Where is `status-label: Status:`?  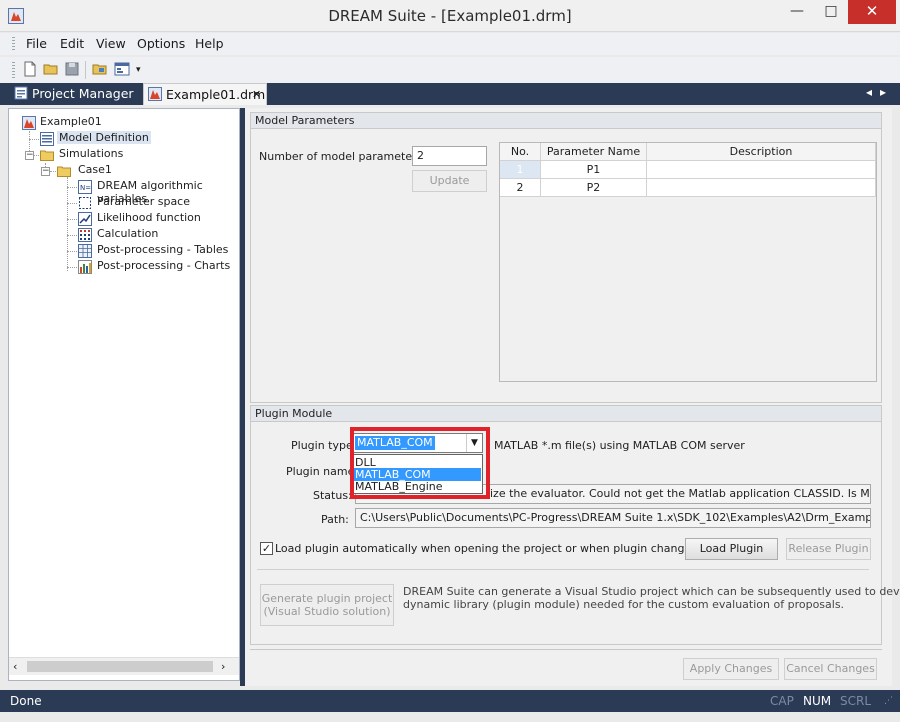
status-label: Status: is located at coordinates (332, 495).